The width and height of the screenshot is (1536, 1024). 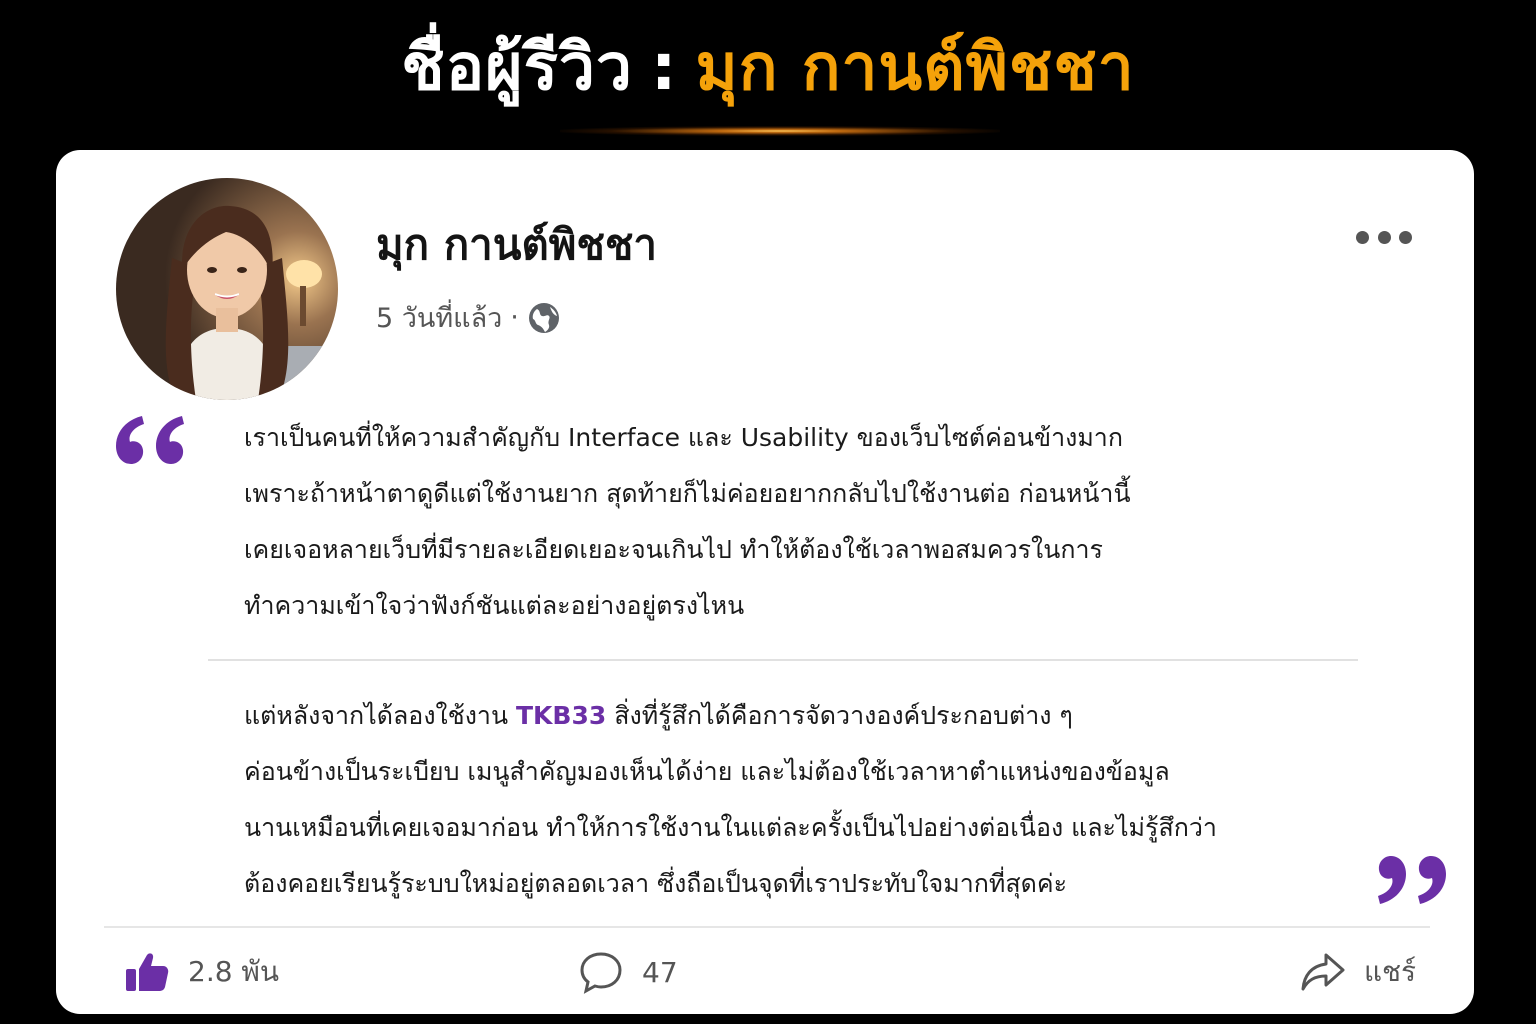 What do you see at coordinates (380, 715) in the screenshot?
I see `review-line-start: แต่หลังจากได้ลองใช้งาน` at bounding box center [380, 715].